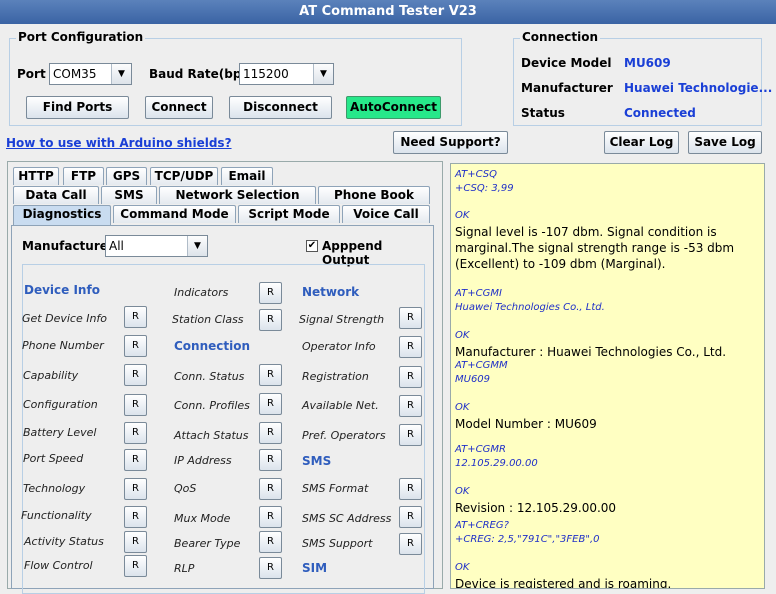 This screenshot has width=776, height=594. What do you see at coordinates (342, 319) in the screenshot?
I see `signal-strength-label: Signal Strength` at bounding box center [342, 319].